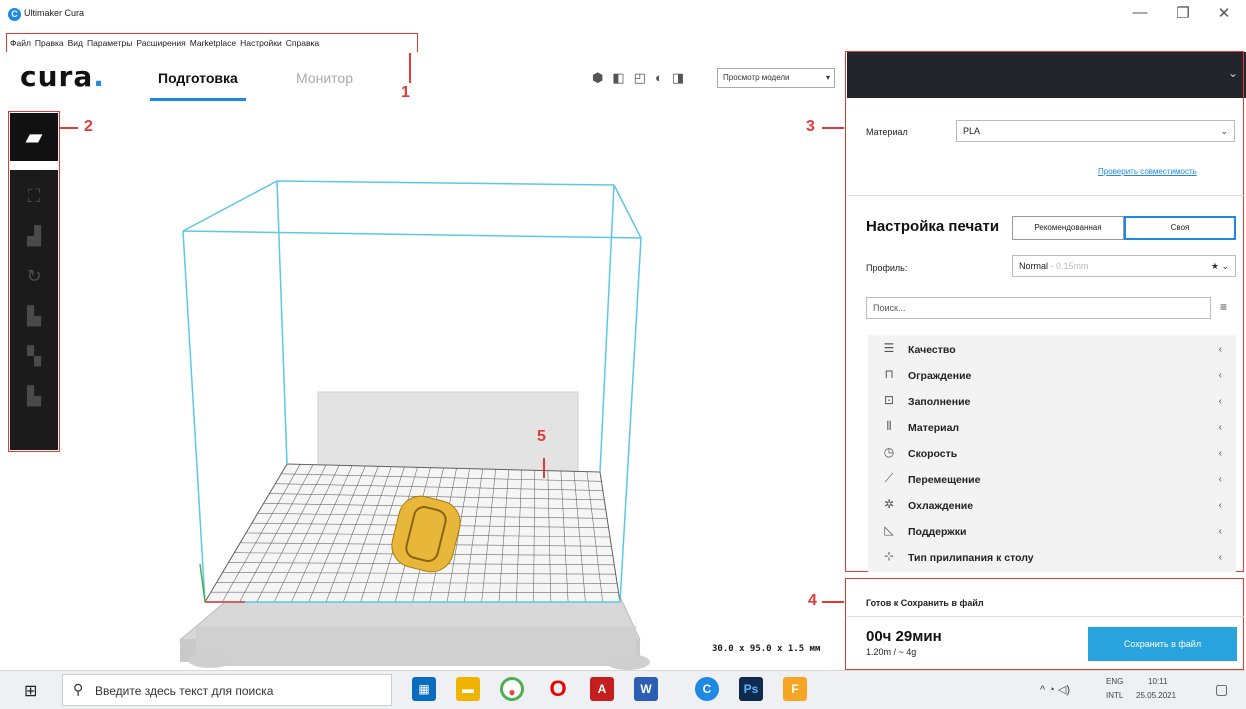  Describe the element at coordinates (227, 690) in the screenshot. I see `taskbar-search: ⚲ Введите здесь текст для поиска` at that location.